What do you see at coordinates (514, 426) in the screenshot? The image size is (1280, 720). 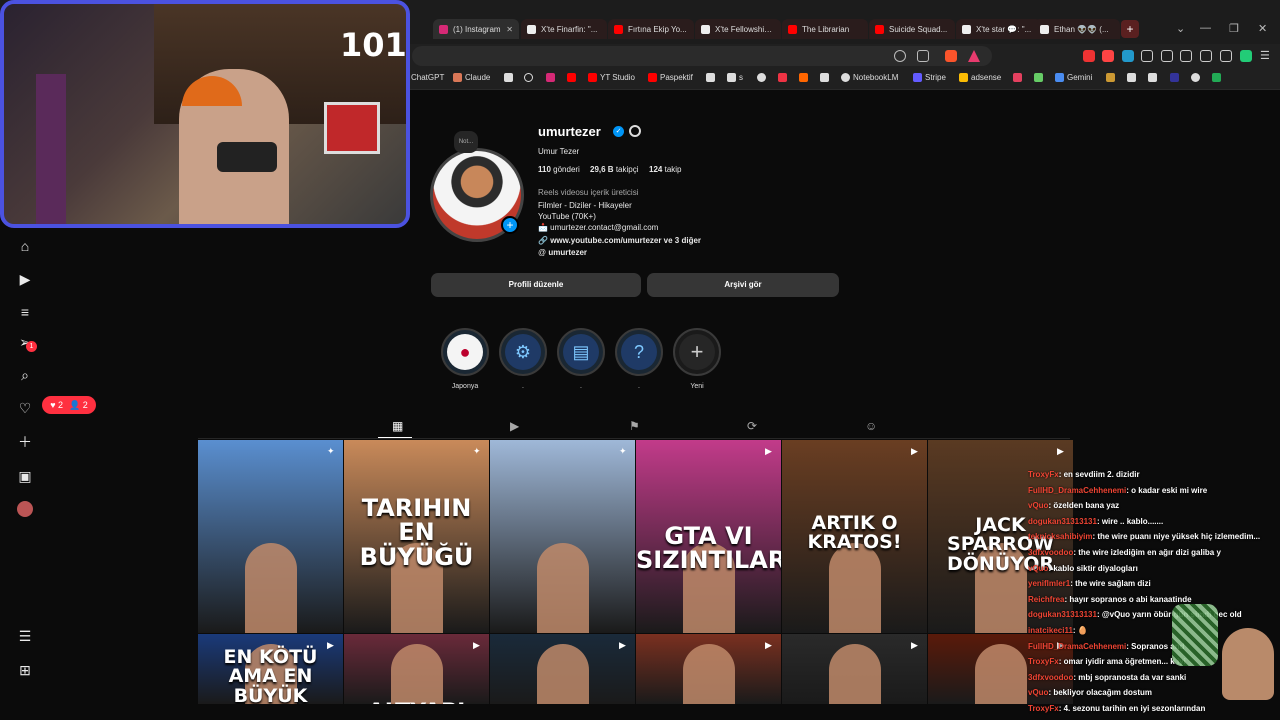 I see `reels-tab-icon: ▶` at bounding box center [514, 426].